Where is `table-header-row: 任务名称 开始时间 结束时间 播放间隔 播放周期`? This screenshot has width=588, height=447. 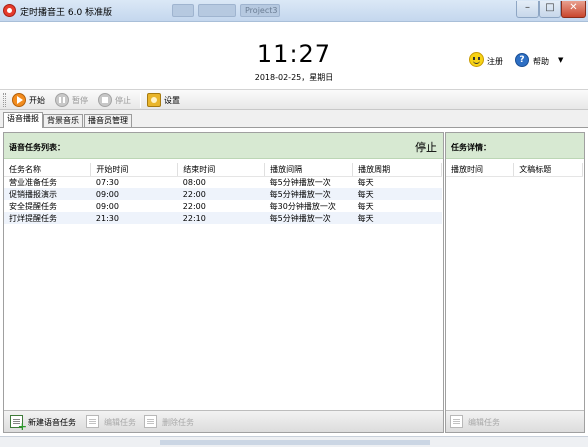 table-header-row: 任务名称 开始时间 结束时间 播放间隔 播放周期 is located at coordinates (223, 170).